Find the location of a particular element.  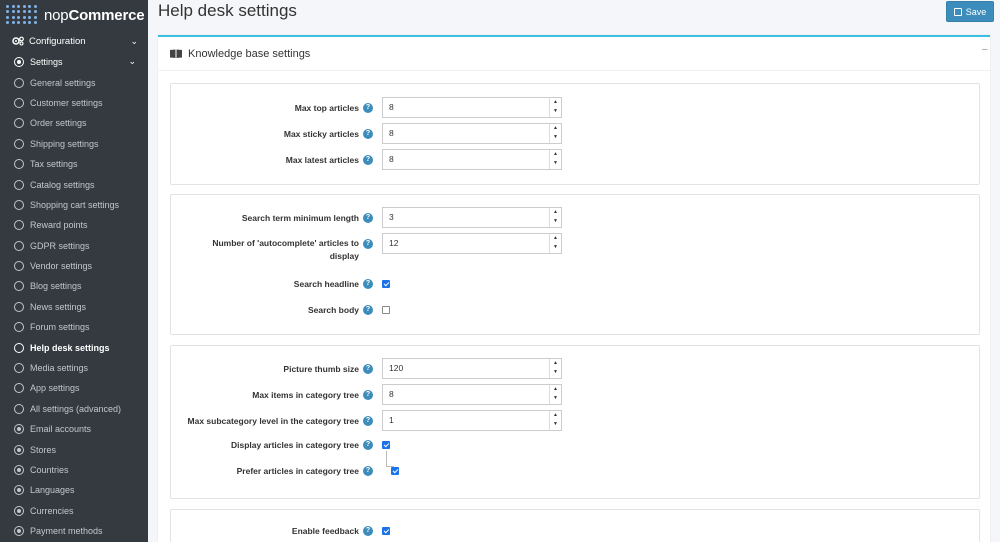

max-sticky-articles-label: Max sticky articles is located at coordinates (321, 134).